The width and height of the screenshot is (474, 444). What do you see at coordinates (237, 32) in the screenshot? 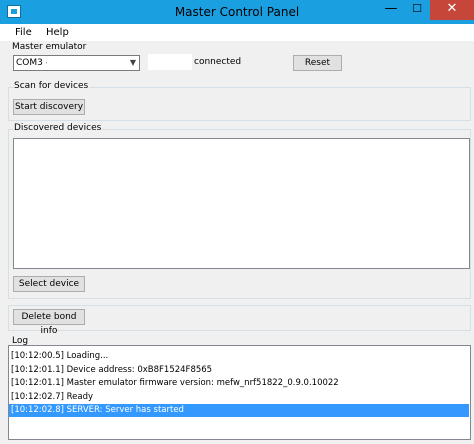
I see `menu-bar` at bounding box center [237, 32].